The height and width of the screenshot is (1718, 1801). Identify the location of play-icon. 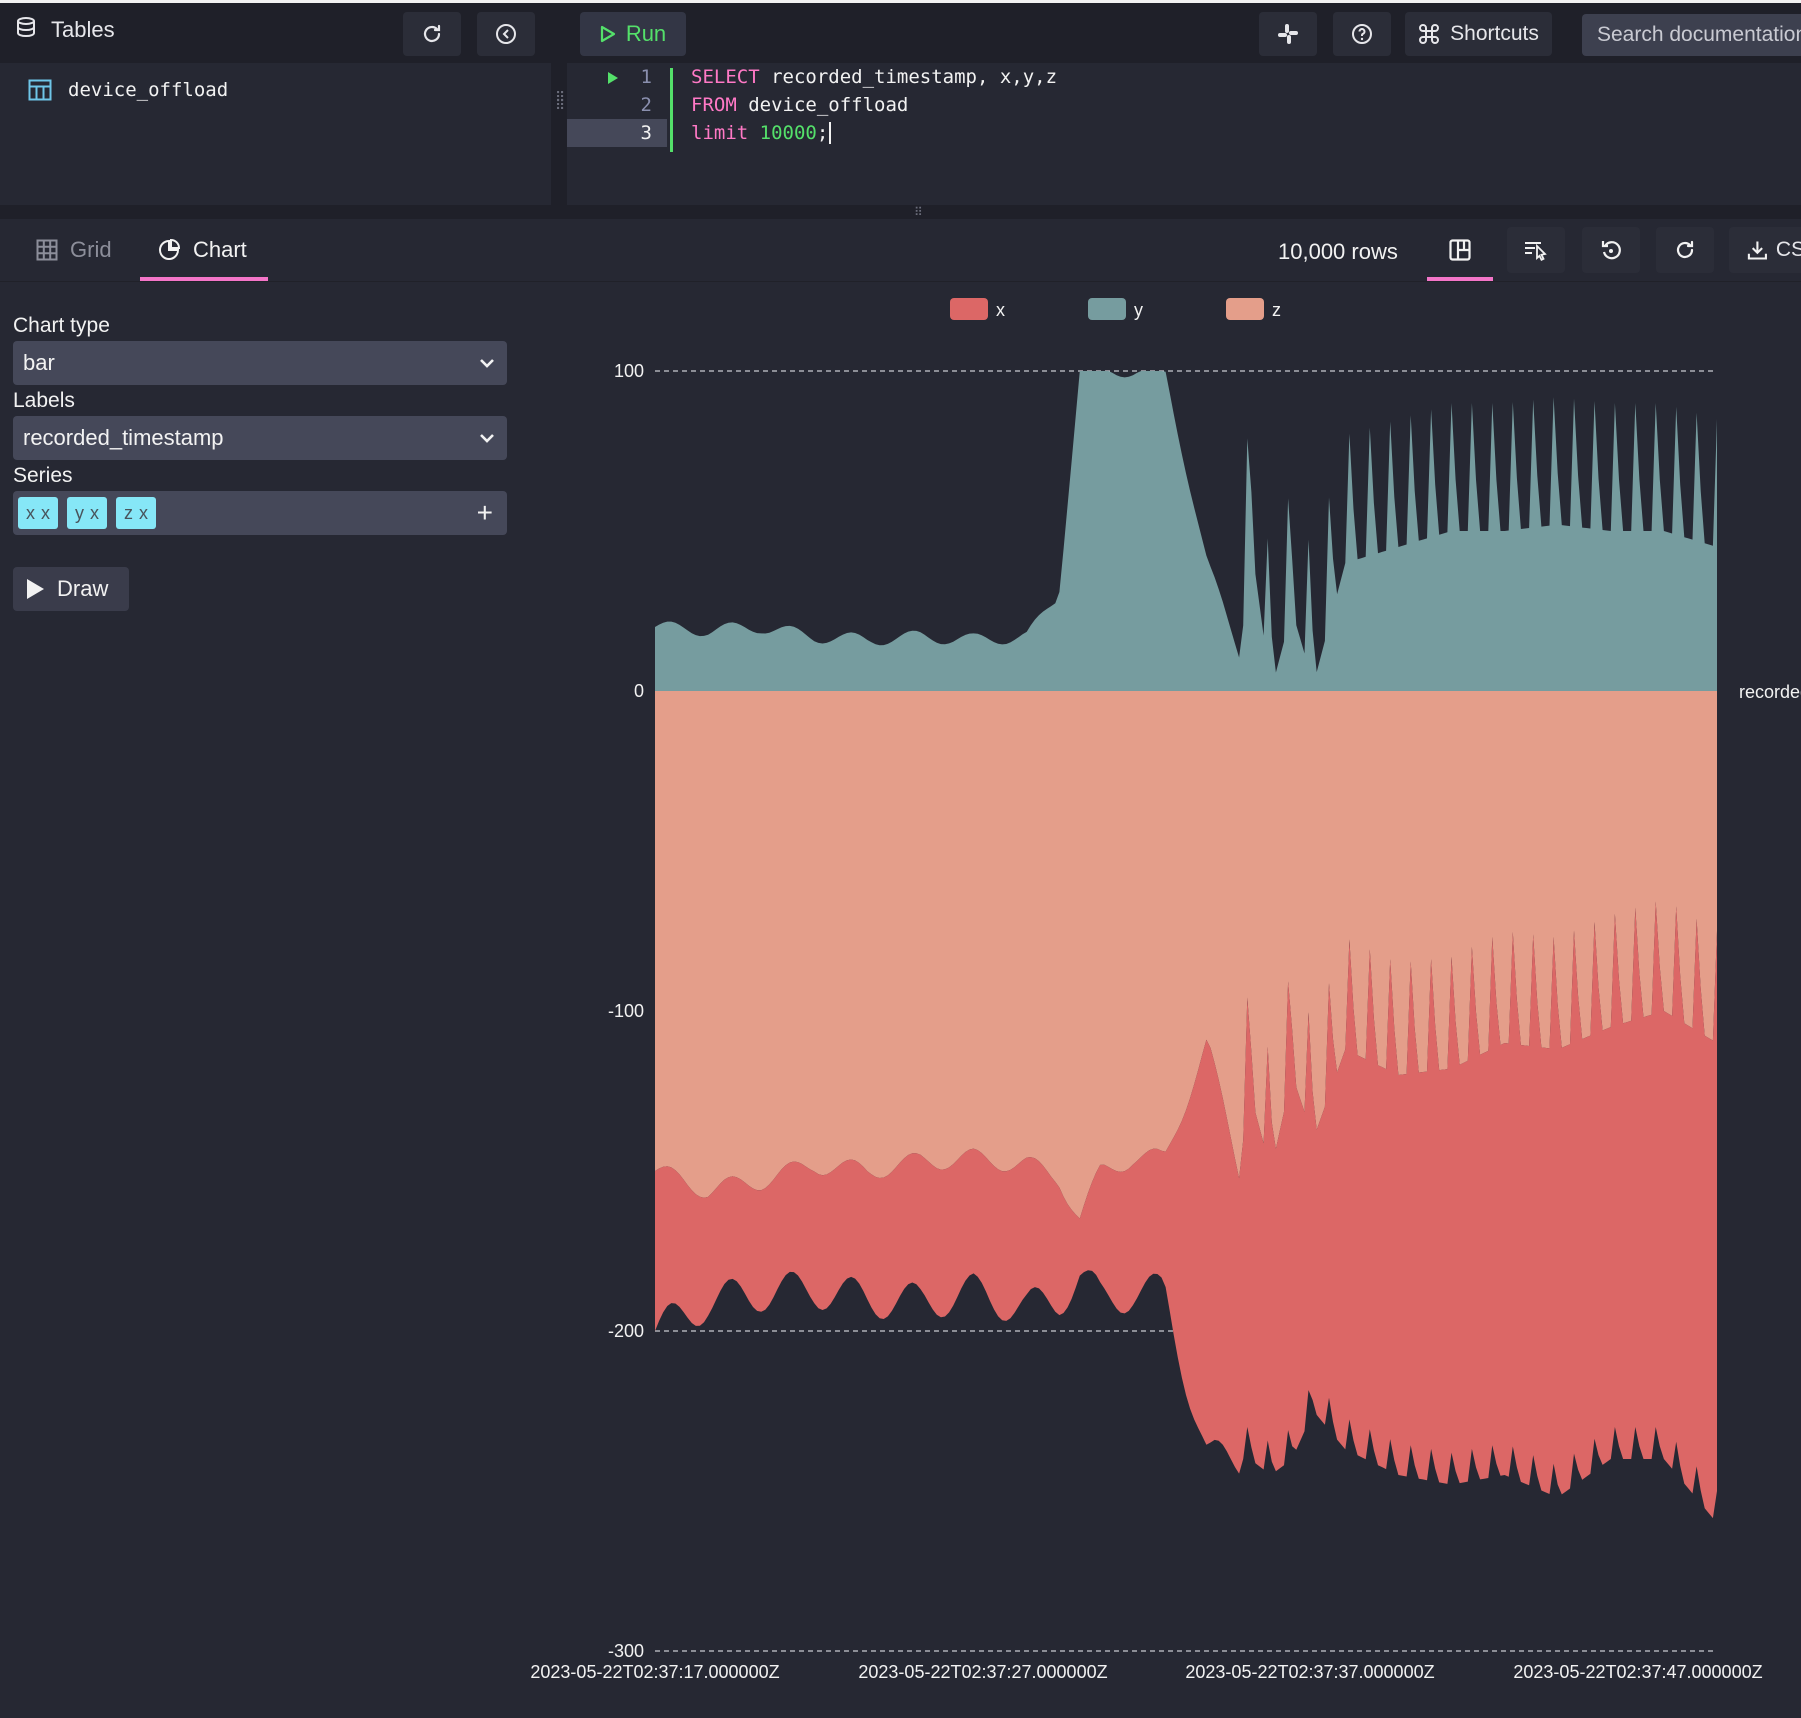
(607, 34).